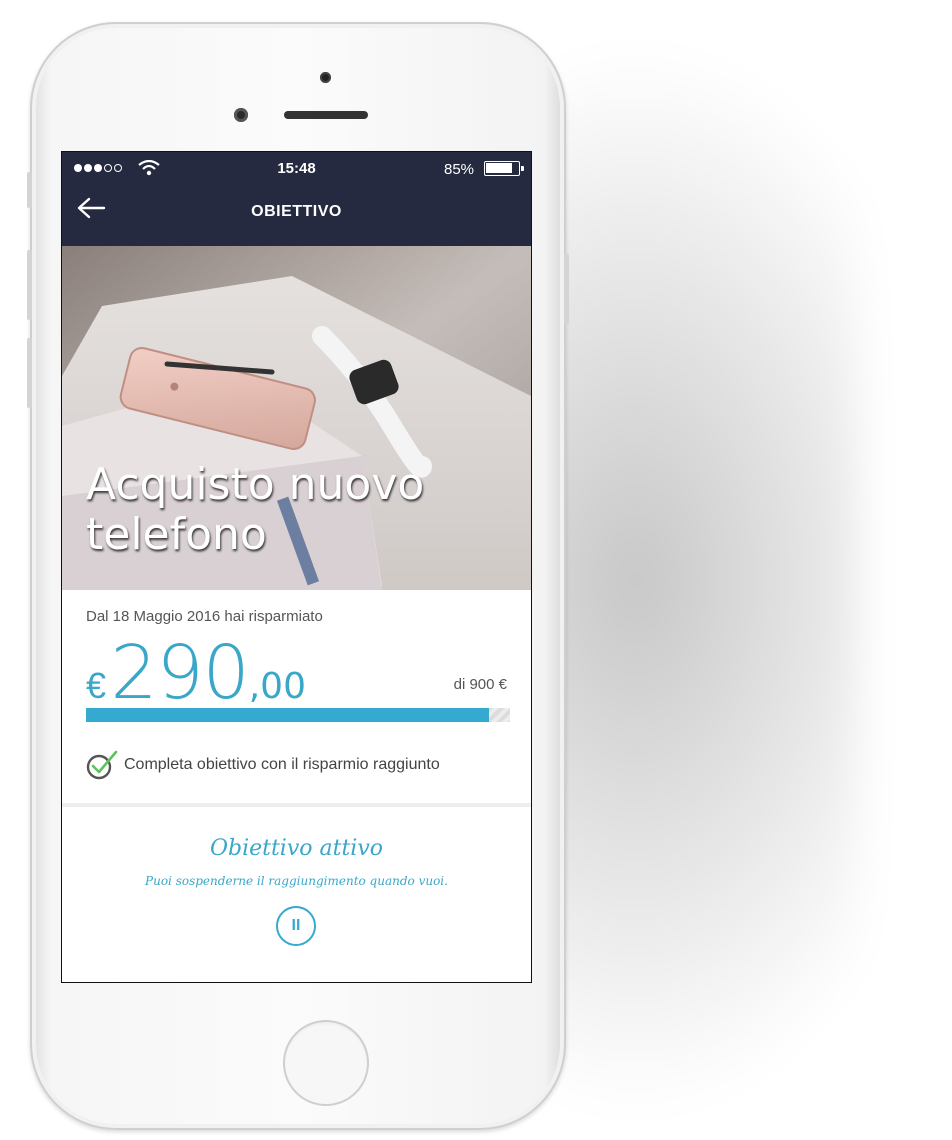 Image resolution: width=952 pixels, height=1140 pixels. What do you see at coordinates (96, 685) in the screenshot?
I see `currency-symbol: €` at bounding box center [96, 685].